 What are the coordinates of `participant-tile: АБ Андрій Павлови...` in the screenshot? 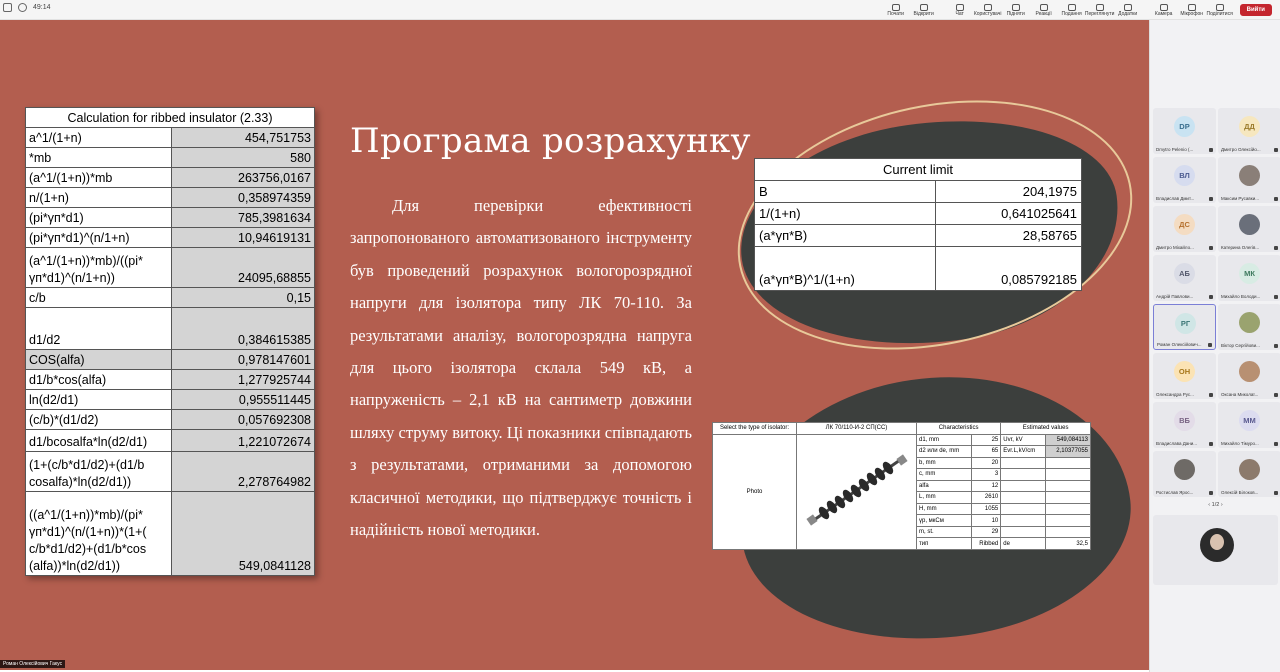 It's located at (1184, 278).